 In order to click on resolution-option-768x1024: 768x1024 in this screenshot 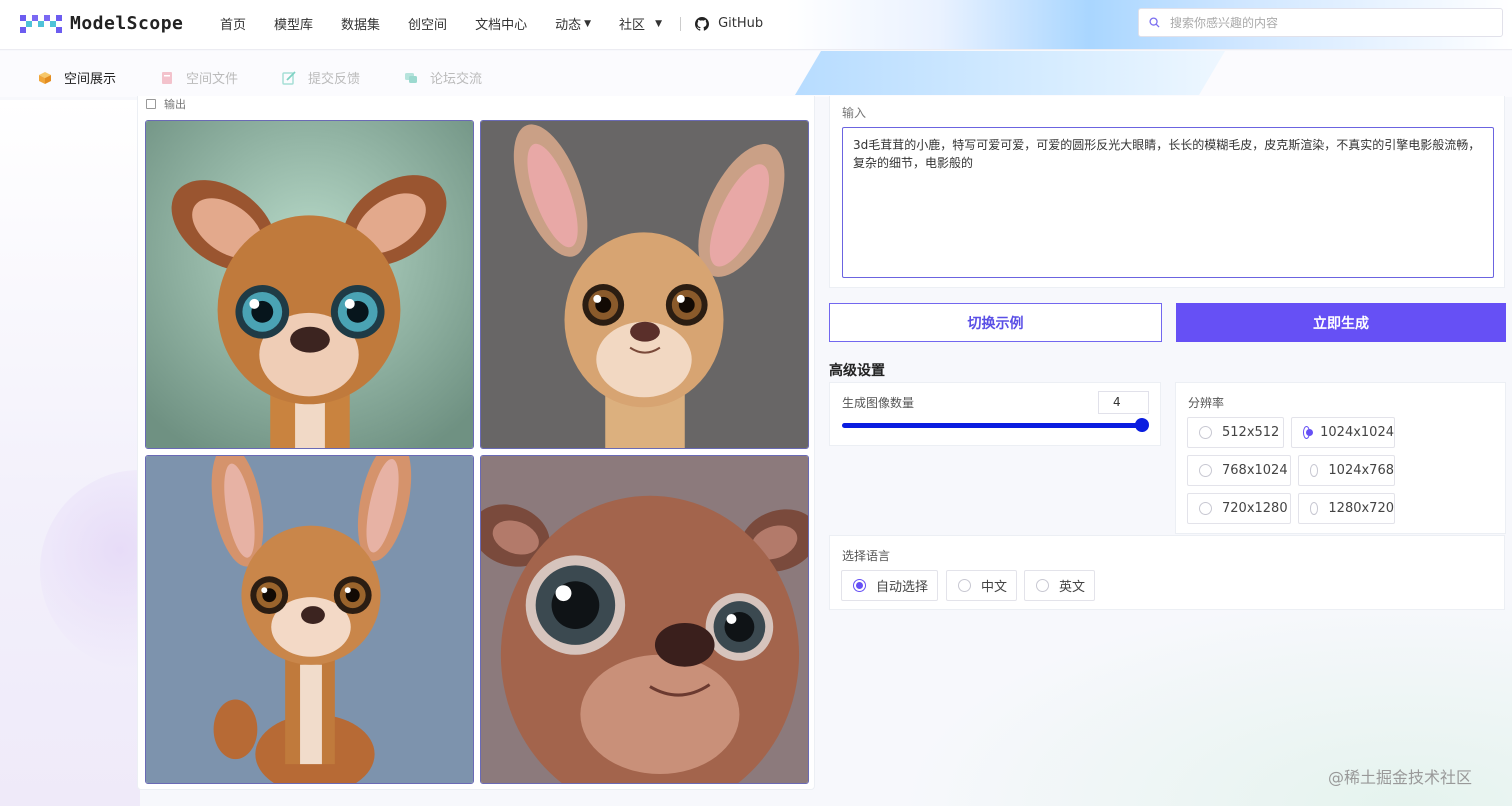, I will do `click(1239, 470)`.